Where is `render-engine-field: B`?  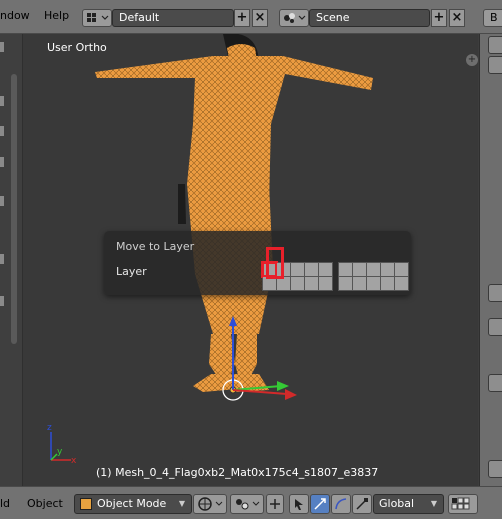
render-engine-field: B is located at coordinates (492, 18).